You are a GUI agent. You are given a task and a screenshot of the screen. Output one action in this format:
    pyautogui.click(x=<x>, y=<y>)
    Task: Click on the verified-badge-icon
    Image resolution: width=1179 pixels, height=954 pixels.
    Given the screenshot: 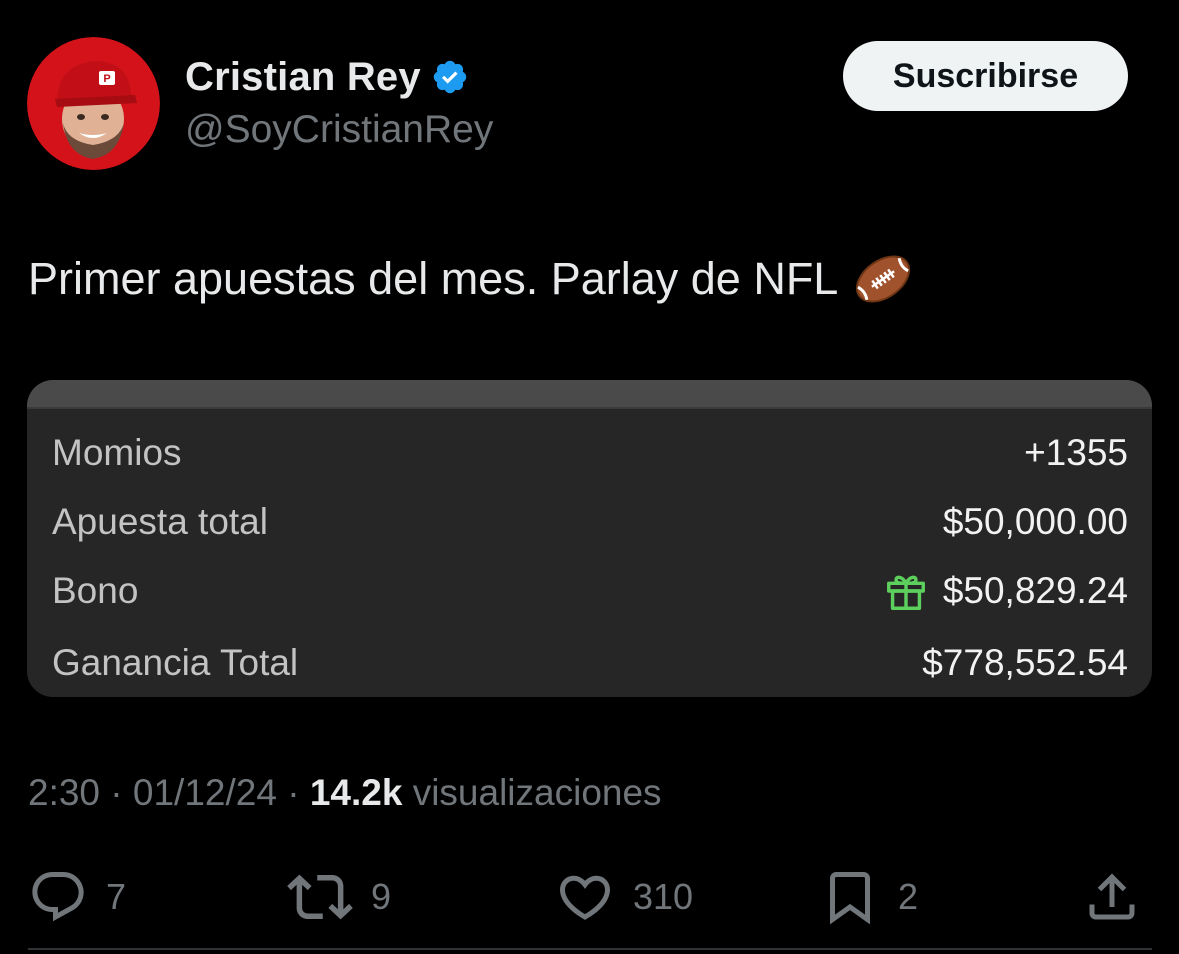 What is the action you would take?
    pyautogui.click(x=450, y=77)
    